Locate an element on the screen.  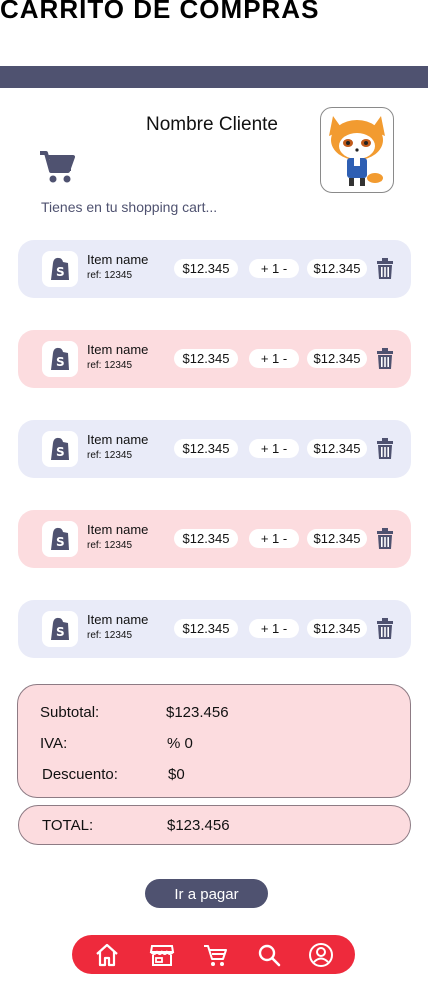
iva-value: % 0 is located at coordinates (180, 743).